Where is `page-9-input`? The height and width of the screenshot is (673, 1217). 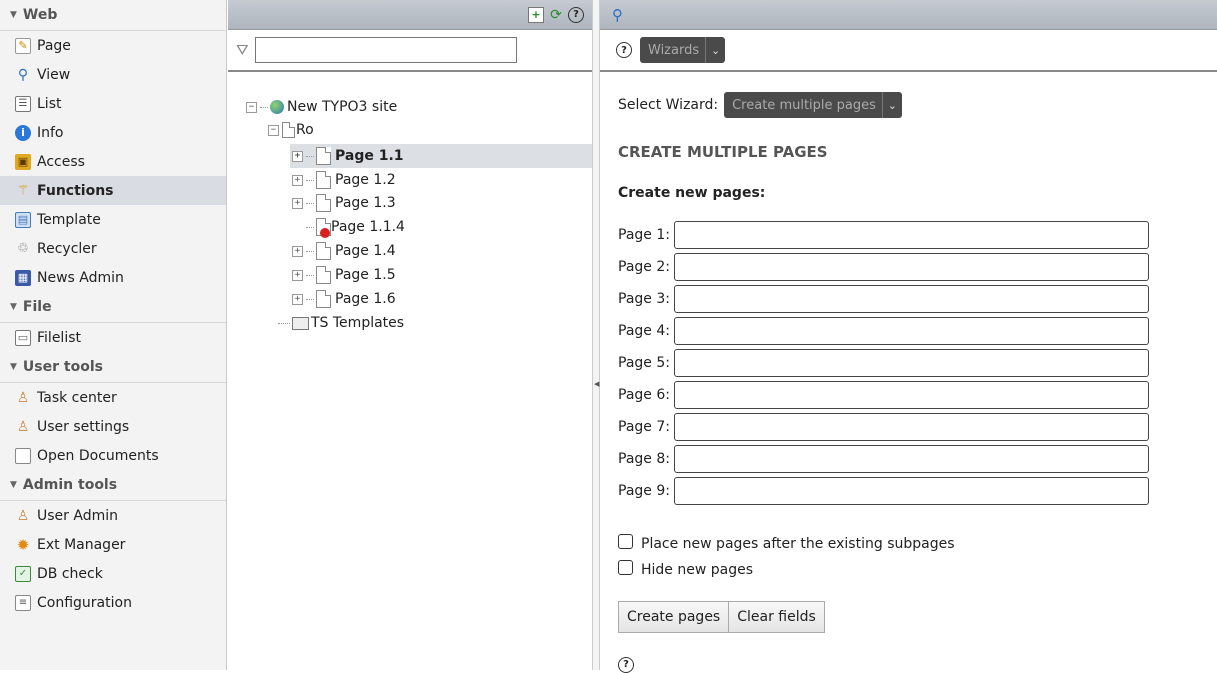 page-9-input is located at coordinates (911, 491).